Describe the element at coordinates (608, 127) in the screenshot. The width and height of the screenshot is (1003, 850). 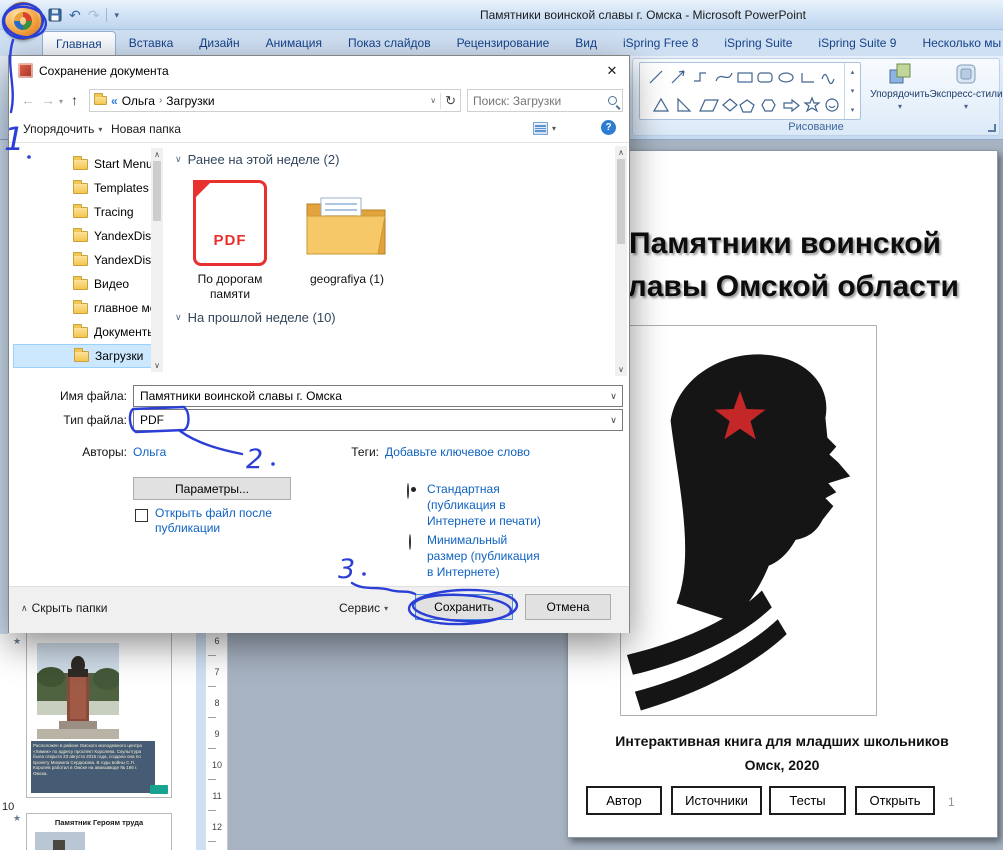
I see `help-button: ?` at that location.